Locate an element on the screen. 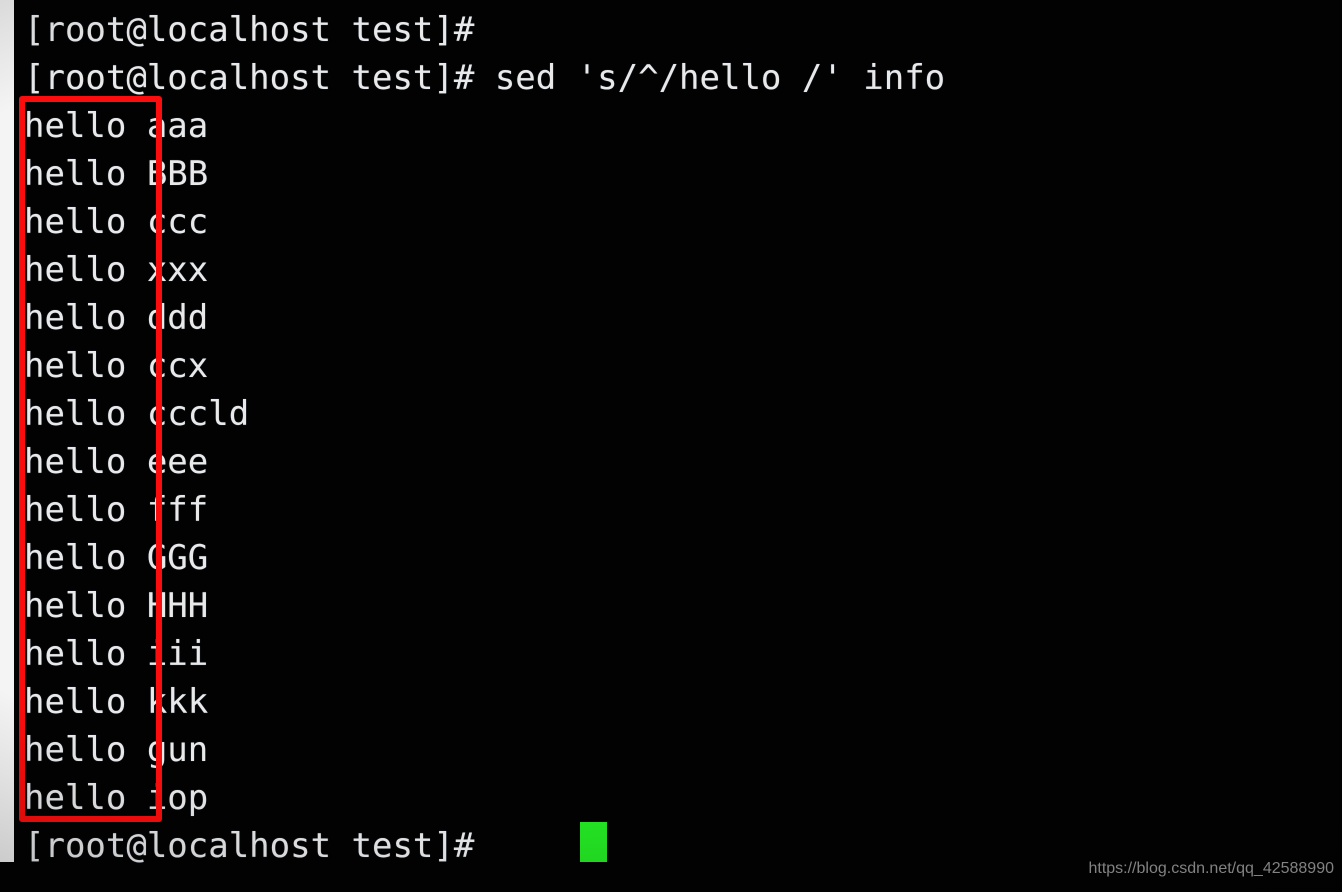 This screenshot has height=892, width=1342. terminal-prompt-line: [root@localhost test]# is located at coordinates (674, 30).